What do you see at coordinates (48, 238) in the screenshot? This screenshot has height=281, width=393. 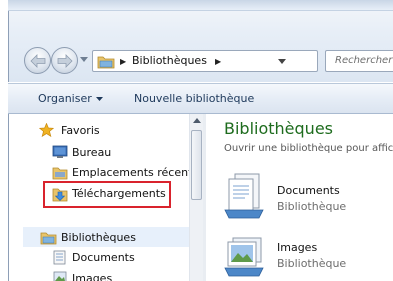 I see `libraries-icon` at bounding box center [48, 238].